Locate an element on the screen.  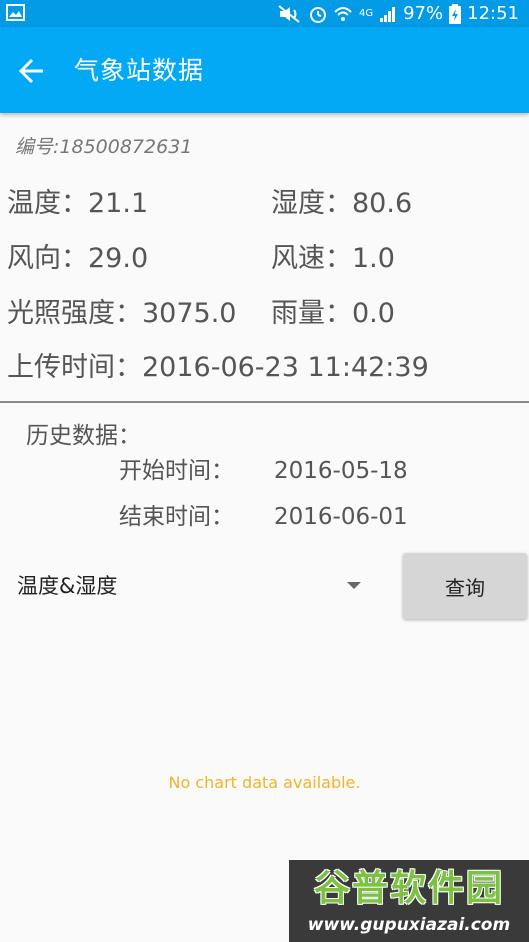
battery-icon is located at coordinates (455, 13).